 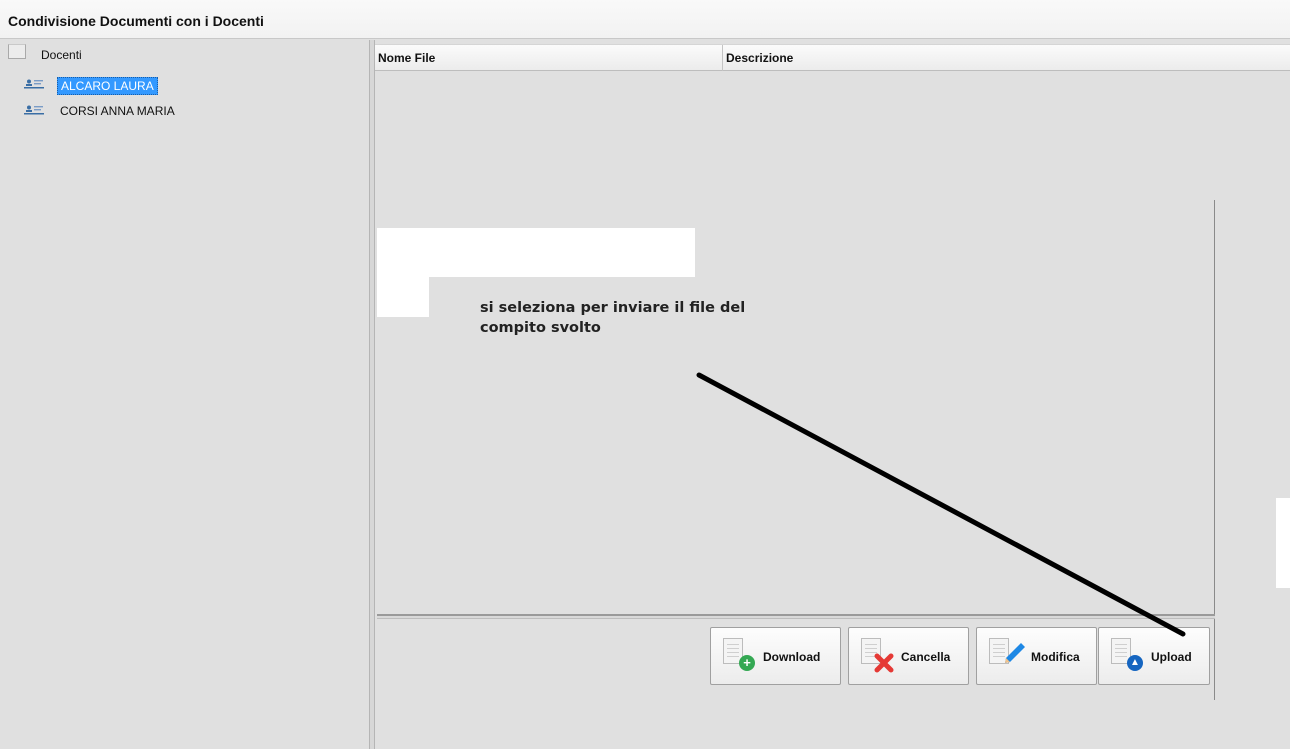 I want to click on tree-item-label: CORSI ANNA MARIA, so click(x=117, y=111).